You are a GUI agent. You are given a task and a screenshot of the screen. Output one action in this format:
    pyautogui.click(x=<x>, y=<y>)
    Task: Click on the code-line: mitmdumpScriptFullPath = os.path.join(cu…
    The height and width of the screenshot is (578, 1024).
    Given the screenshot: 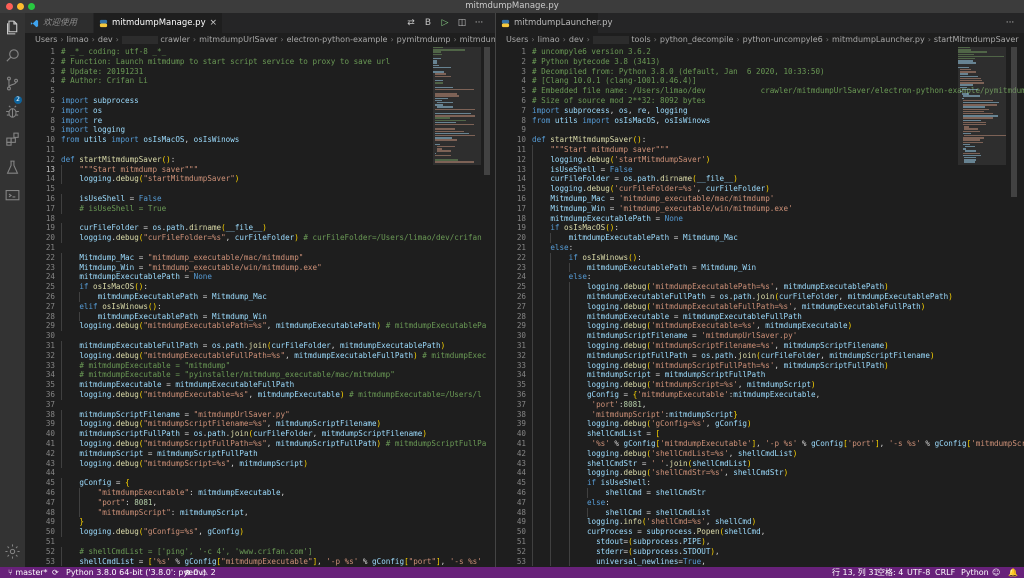 What is the action you would take?
    pyautogui.click(x=733, y=356)
    